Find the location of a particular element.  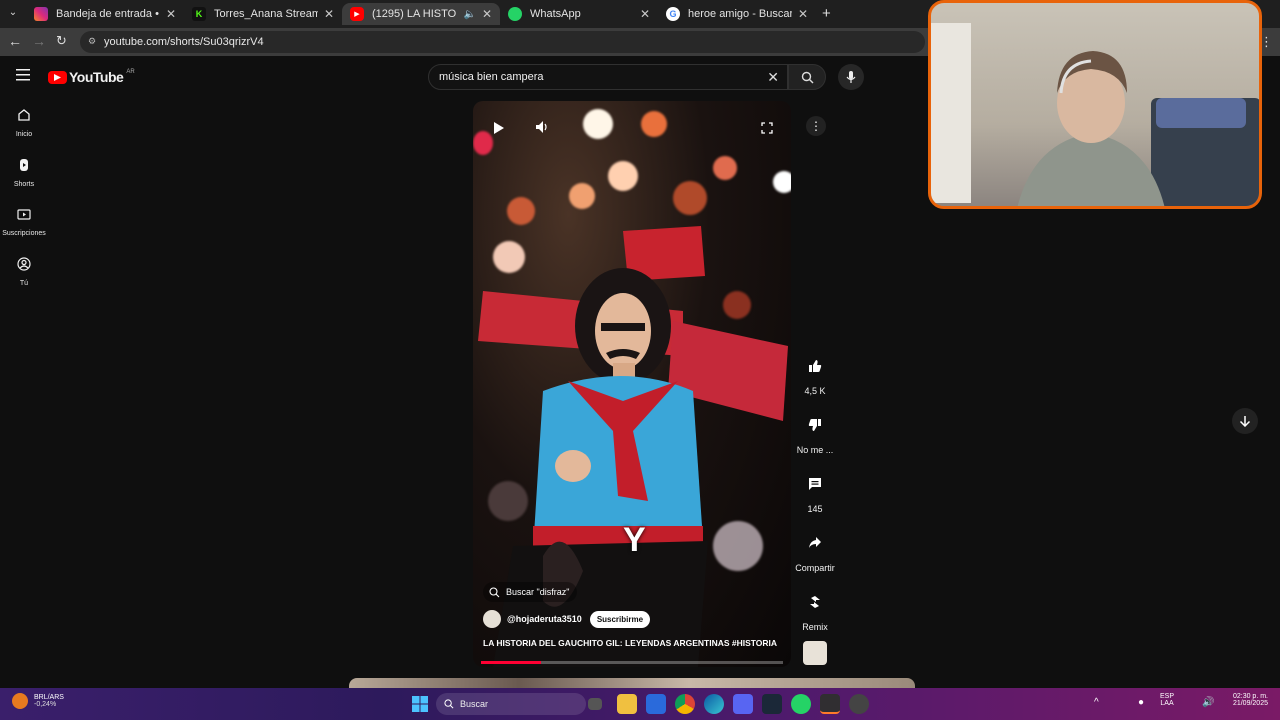

clock: 02:30 p. m. 21/09/2025 is located at coordinates (1246, 700).